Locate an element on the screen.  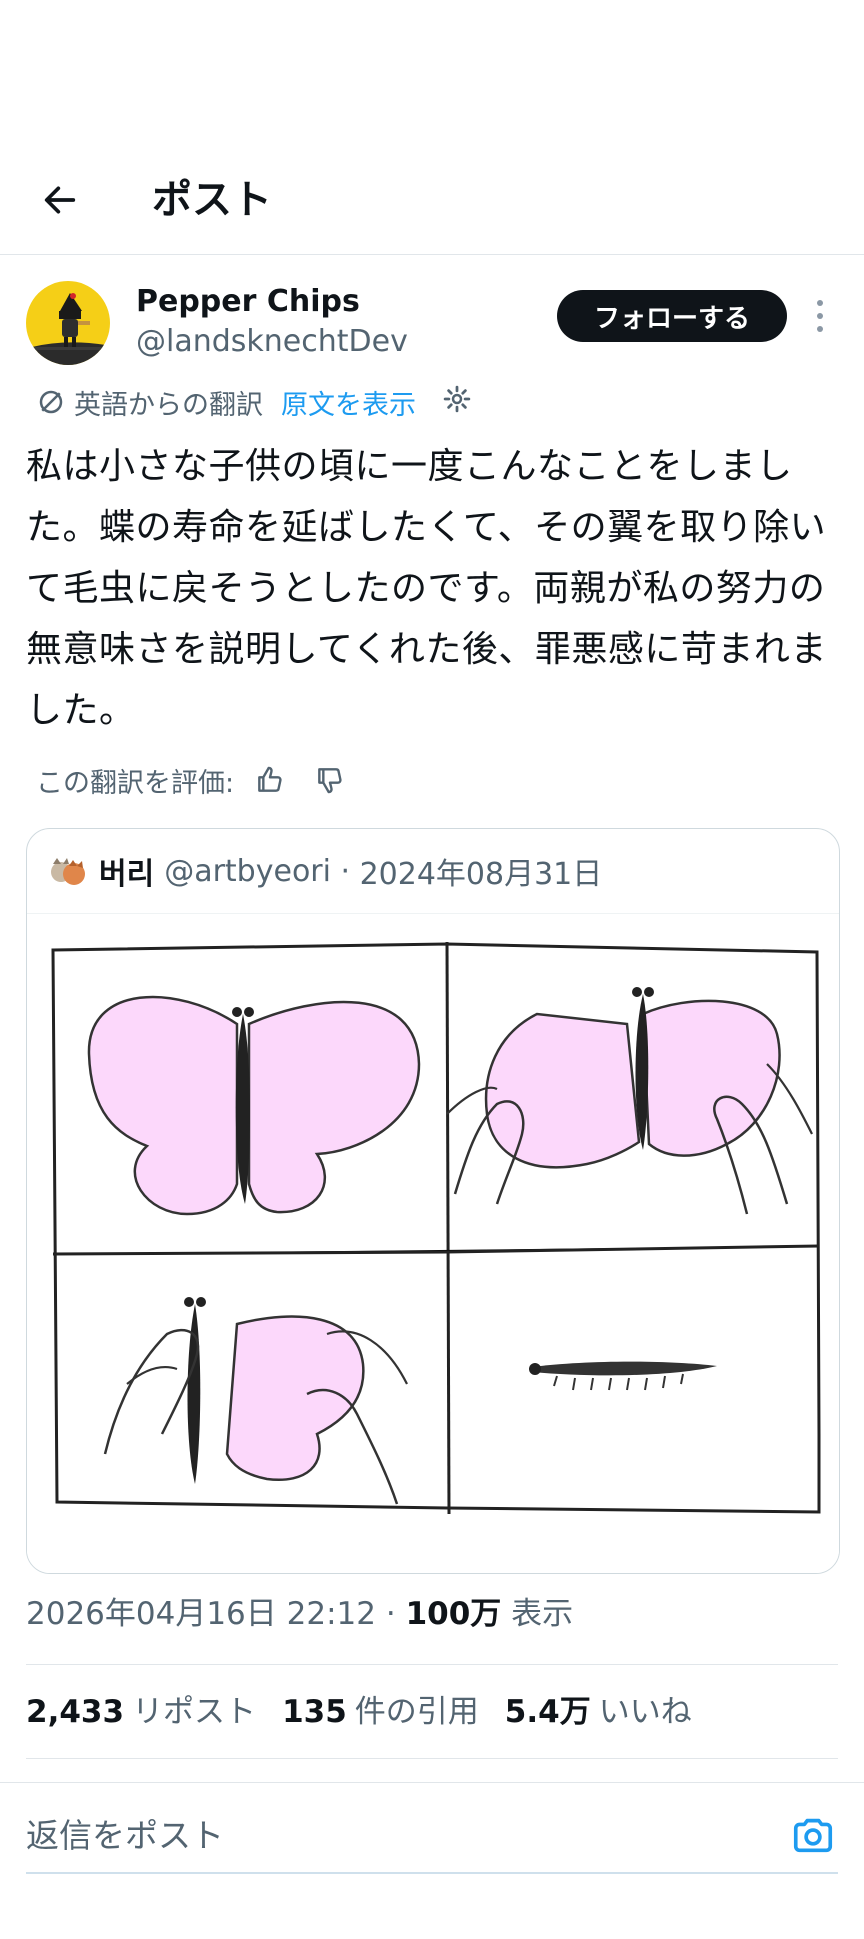
reply-input: 返信をポスト is located at coordinates (125, 1836).